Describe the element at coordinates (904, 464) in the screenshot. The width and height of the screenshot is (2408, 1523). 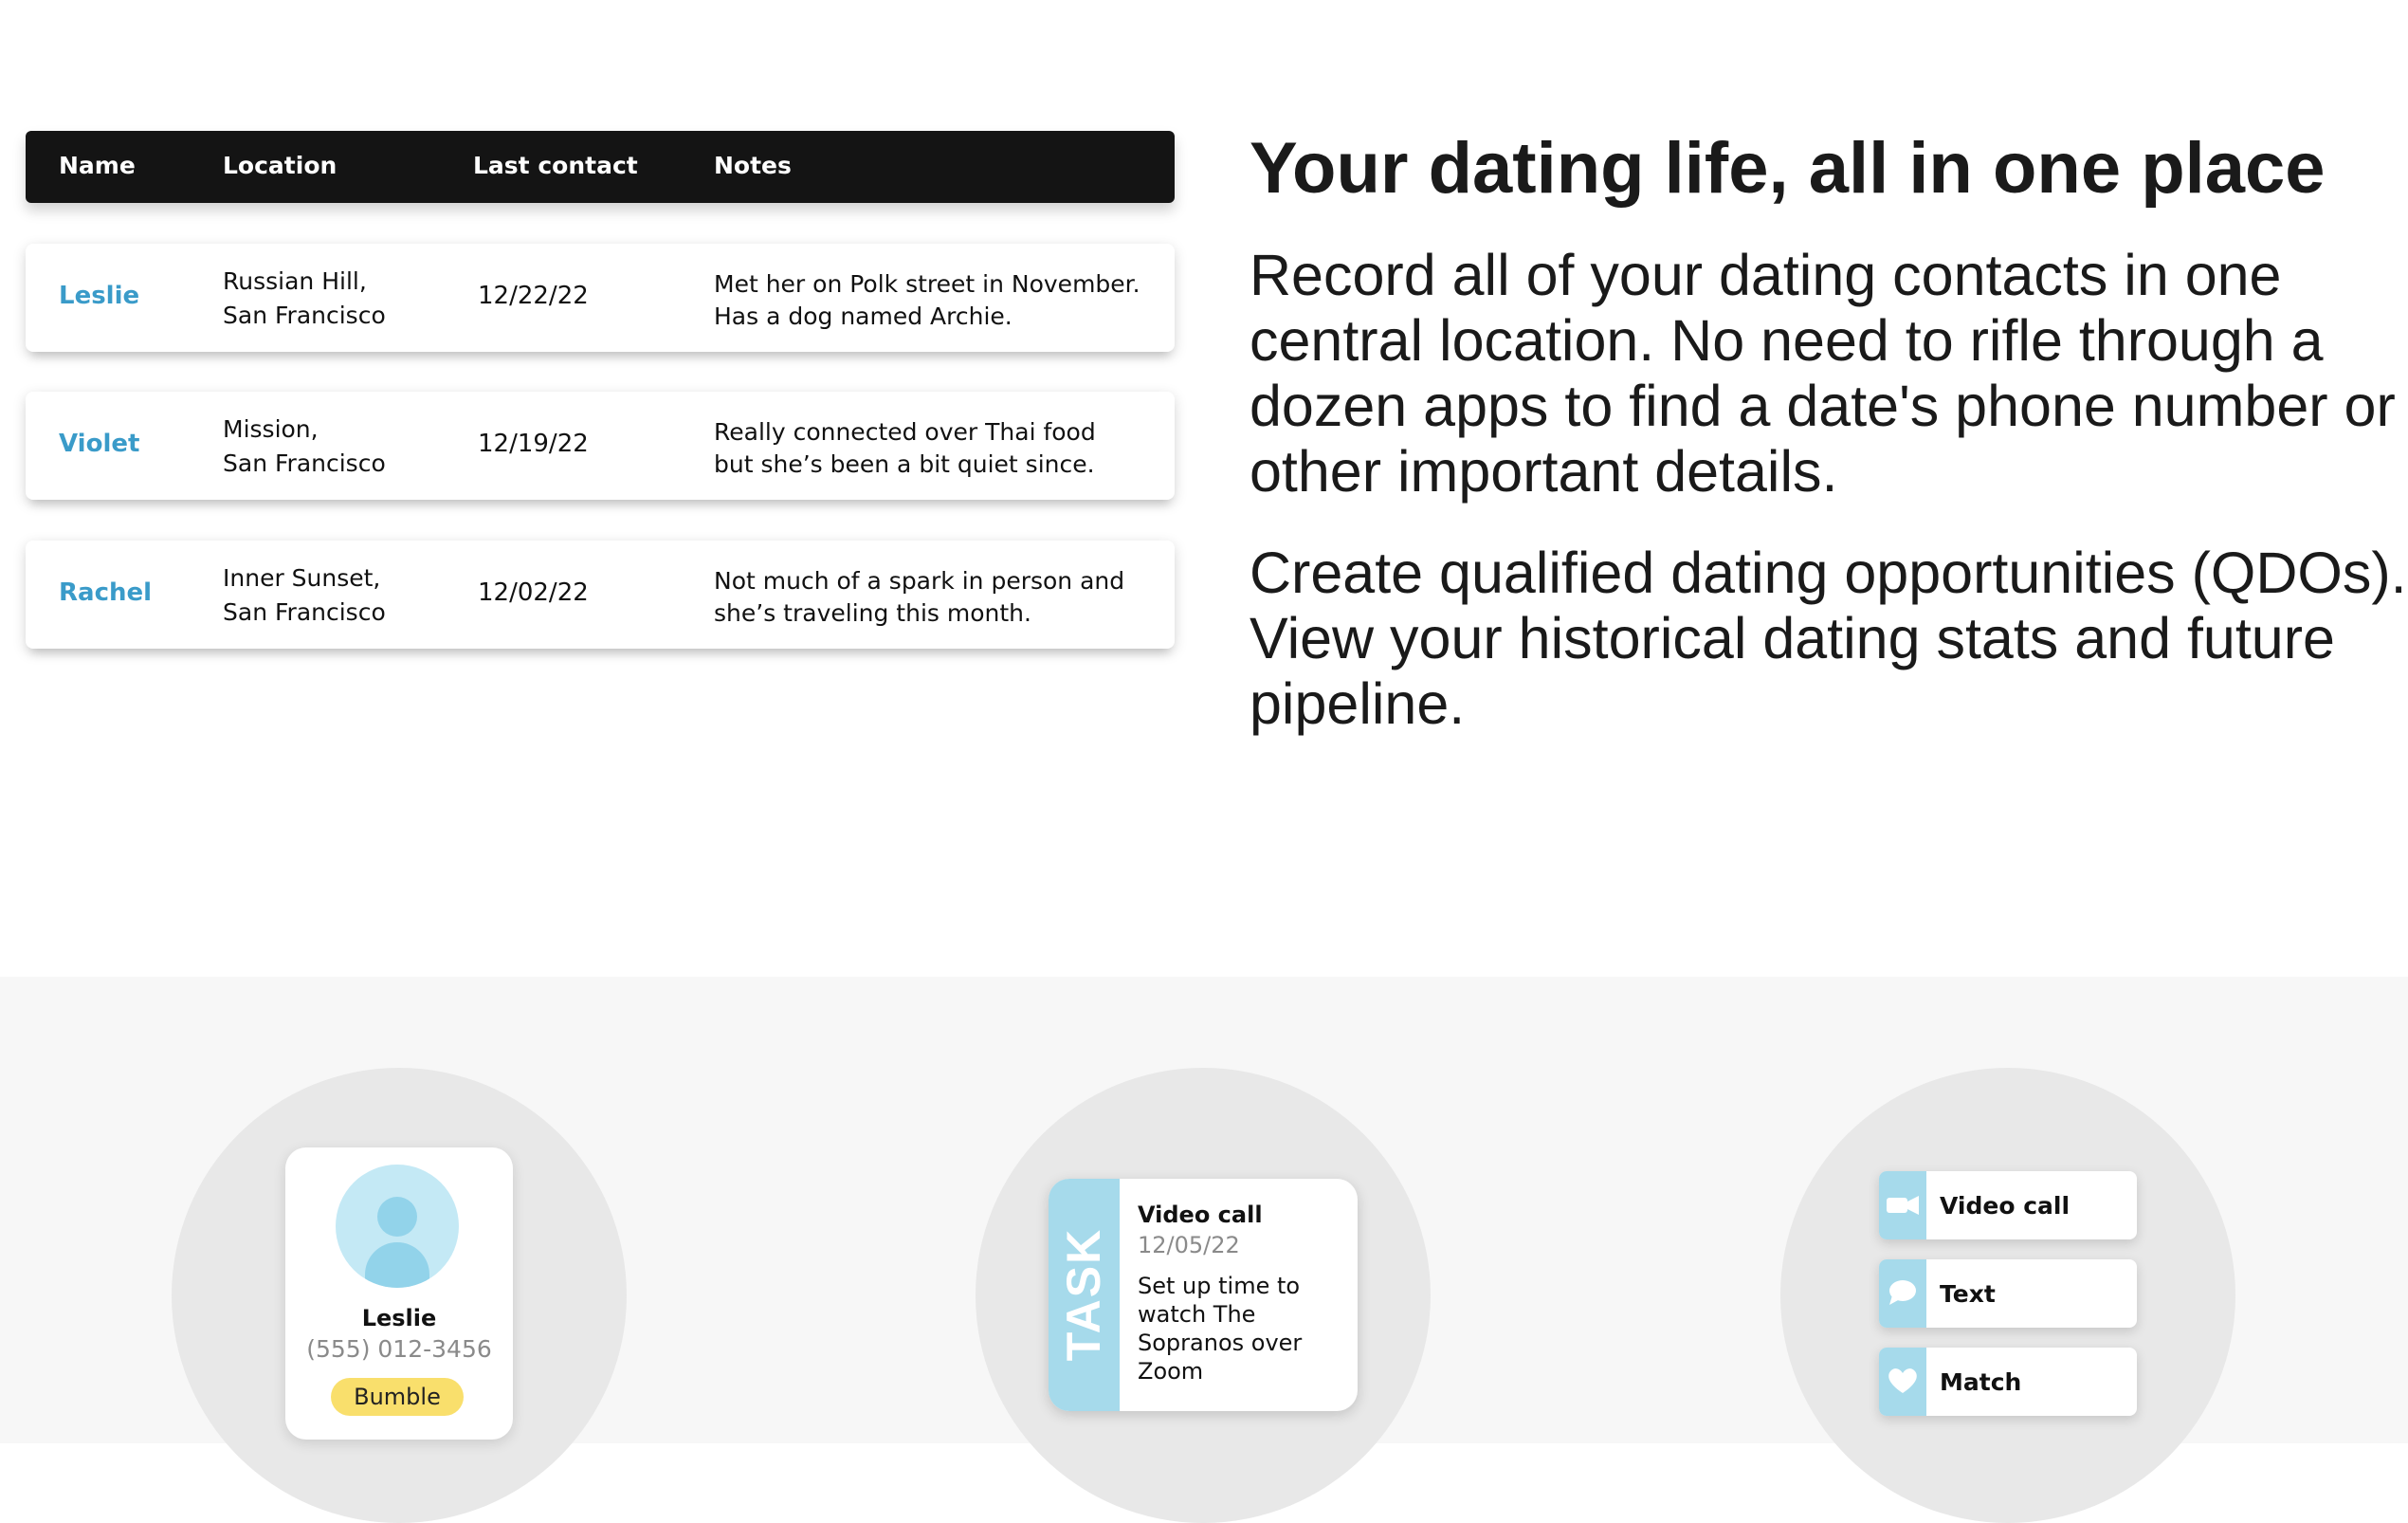
I see `notes-line: but she’s been a bit quiet since.` at that location.